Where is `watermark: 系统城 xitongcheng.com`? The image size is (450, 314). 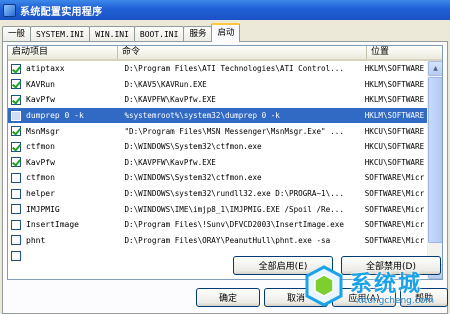
watermark: 系统城 xitongcheng.com is located at coordinates (374, 288).